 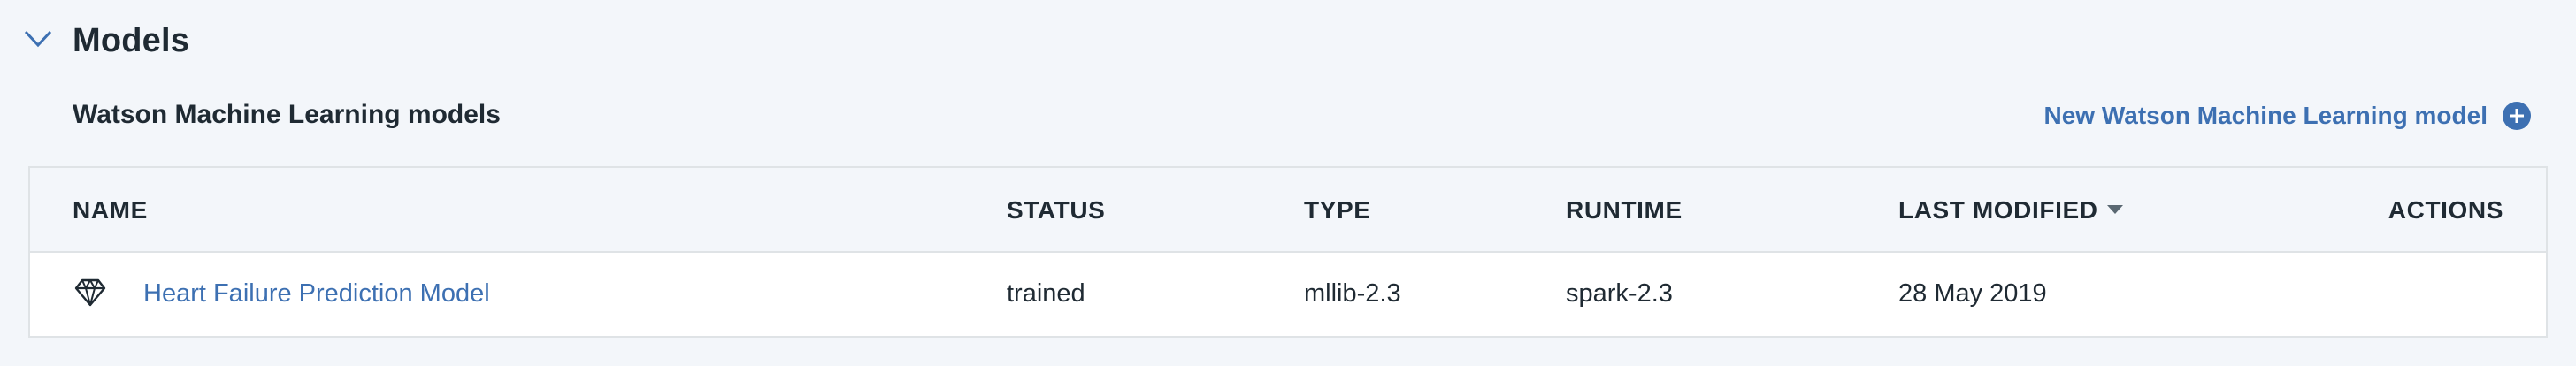 What do you see at coordinates (1046, 293) in the screenshot?
I see `model-status: trained` at bounding box center [1046, 293].